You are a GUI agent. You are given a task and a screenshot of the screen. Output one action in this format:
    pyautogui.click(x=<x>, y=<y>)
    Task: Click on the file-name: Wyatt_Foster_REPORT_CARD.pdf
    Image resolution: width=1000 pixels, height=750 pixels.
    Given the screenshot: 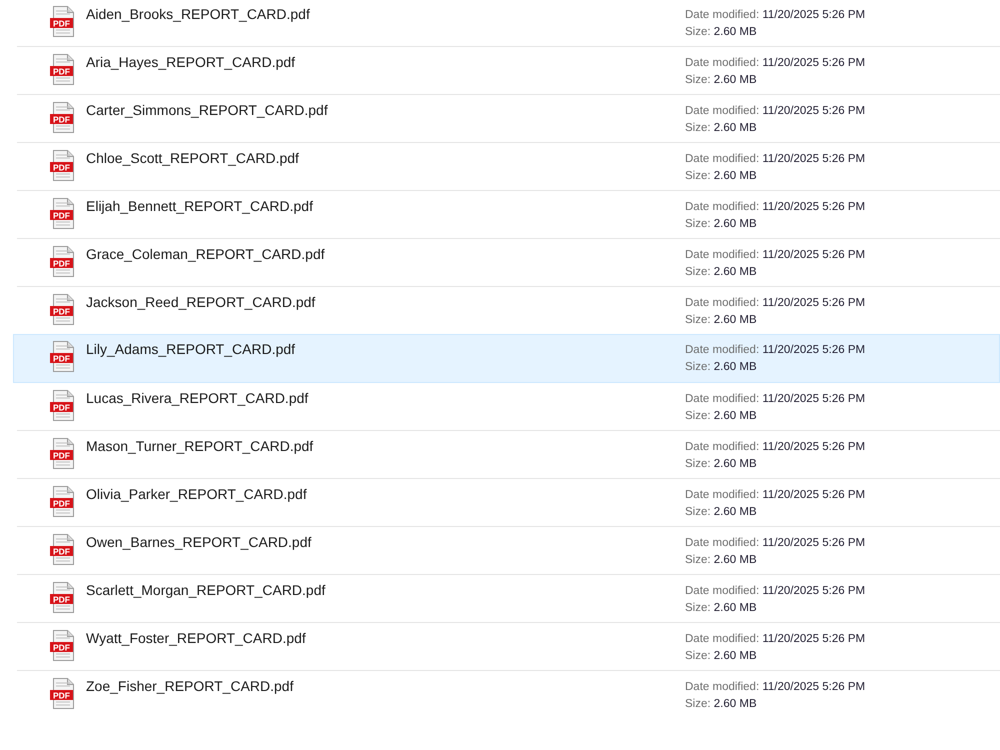 What is the action you would take?
    pyautogui.click(x=196, y=638)
    